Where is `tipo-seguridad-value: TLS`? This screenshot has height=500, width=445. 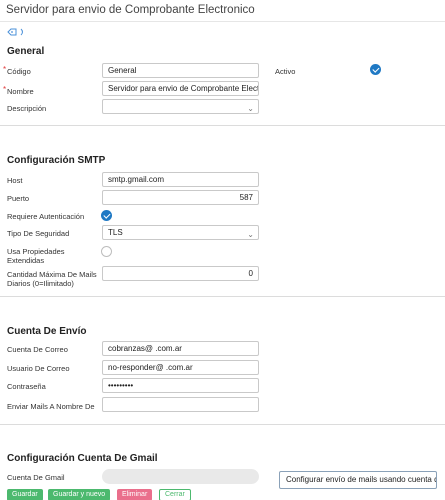 tipo-seguridad-value: TLS is located at coordinates (115, 232).